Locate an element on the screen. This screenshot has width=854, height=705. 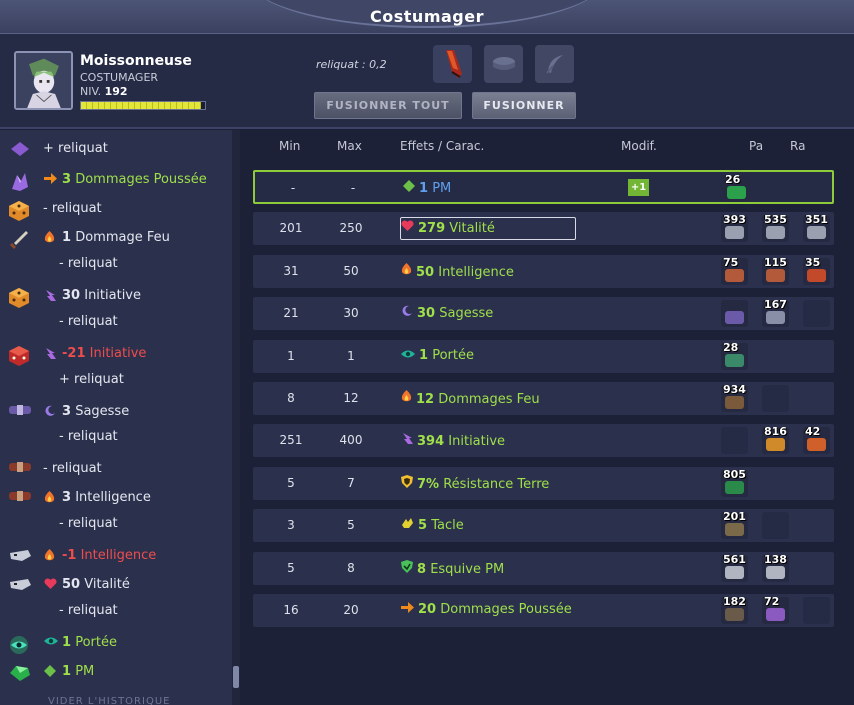
table-row: 251 400 394 Initiative 816 42 is located at coordinates (543, 441).